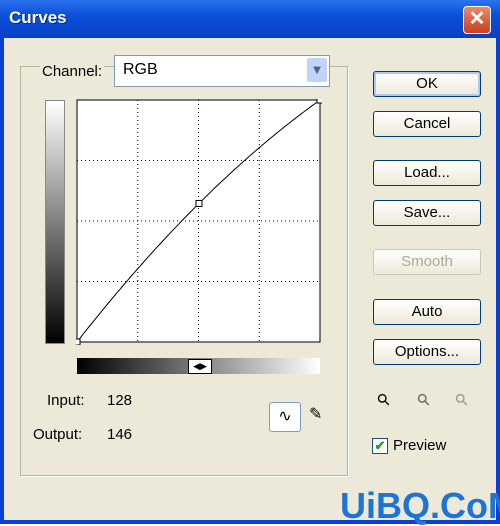  Describe the element at coordinates (58, 434) in the screenshot. I see `output-label: Output:` at that location.